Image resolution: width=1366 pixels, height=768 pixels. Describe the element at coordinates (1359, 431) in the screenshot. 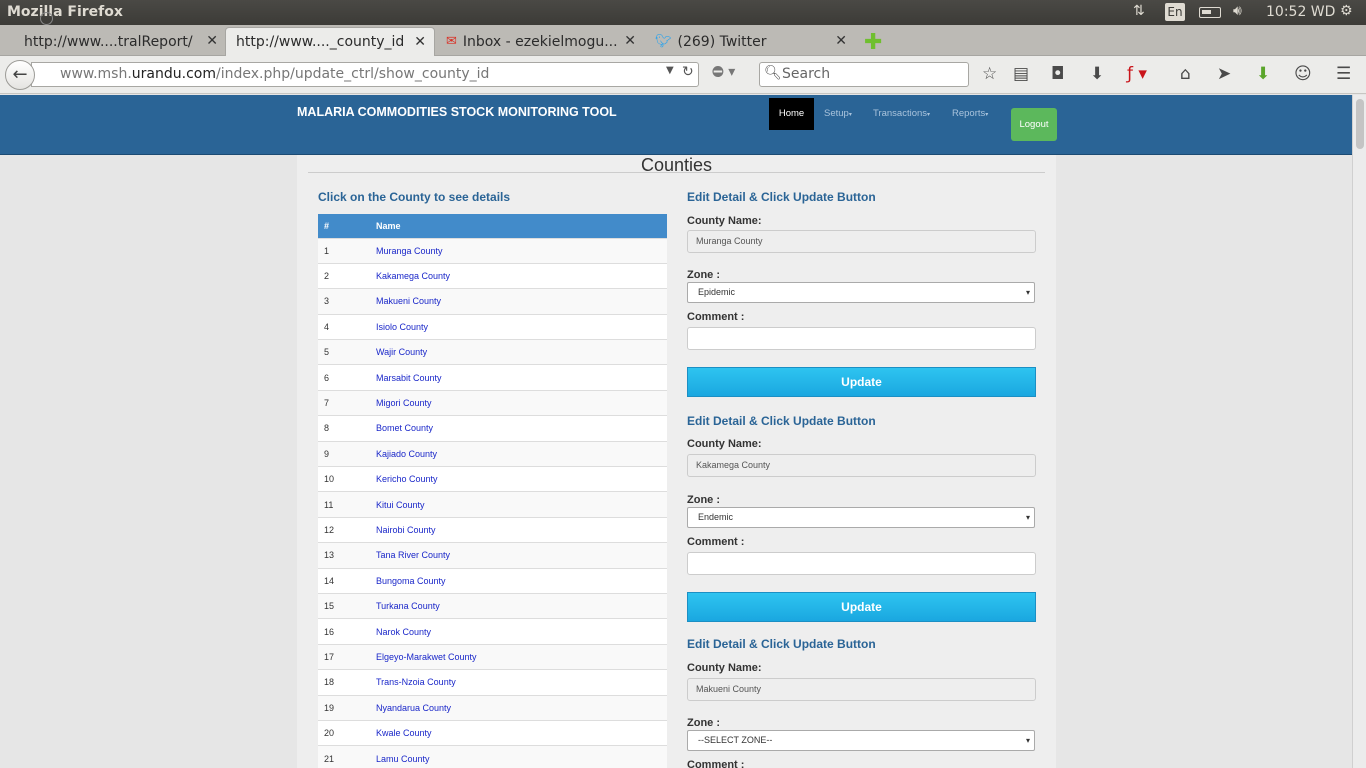

I see `page-scrollbar` at that location.